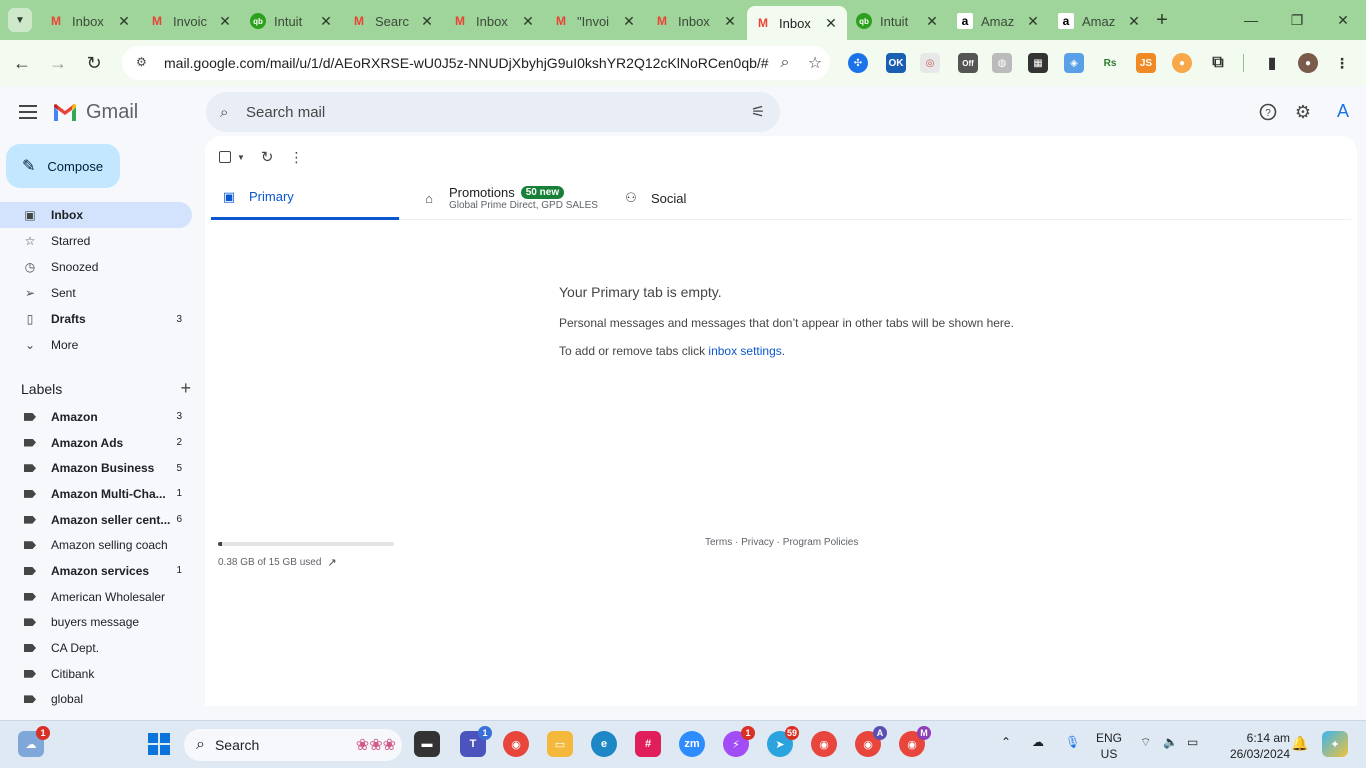 This screenshot has height=768, width=1366. I want to click on extension-icon-10: ●, so click(1182, 63).